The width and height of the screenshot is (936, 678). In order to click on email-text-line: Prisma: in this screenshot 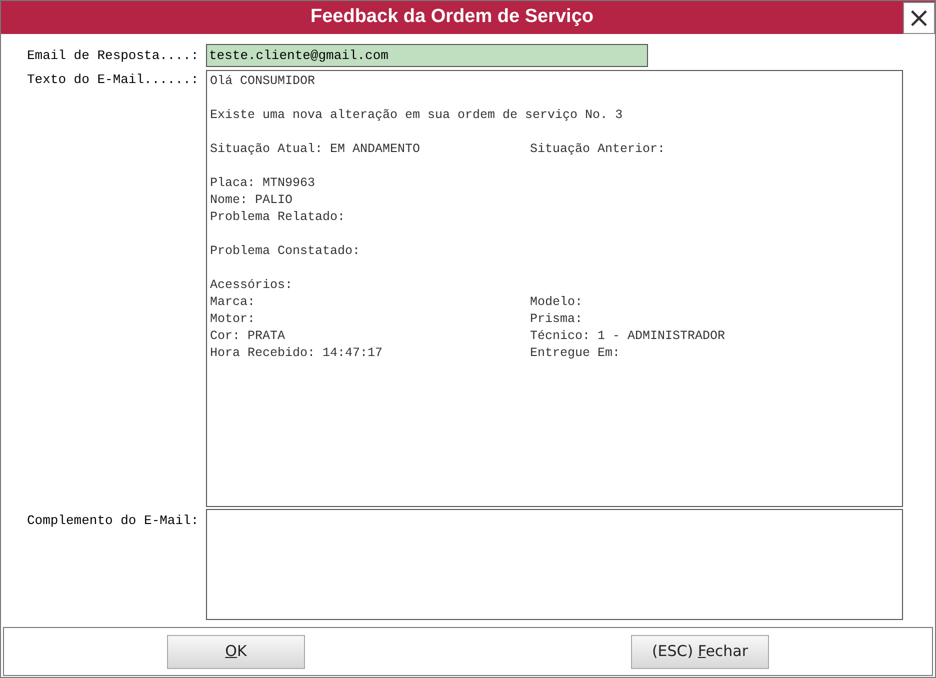, I will do `click(556, 319)`.